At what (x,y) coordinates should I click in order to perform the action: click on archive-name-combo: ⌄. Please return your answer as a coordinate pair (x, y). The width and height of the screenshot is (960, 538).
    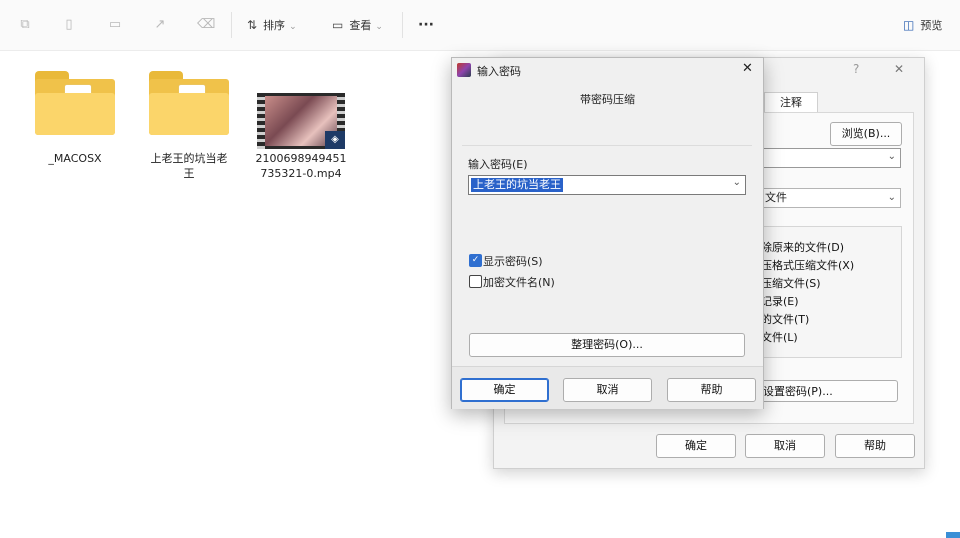
    Looking at the image, I should click on (827, 158).